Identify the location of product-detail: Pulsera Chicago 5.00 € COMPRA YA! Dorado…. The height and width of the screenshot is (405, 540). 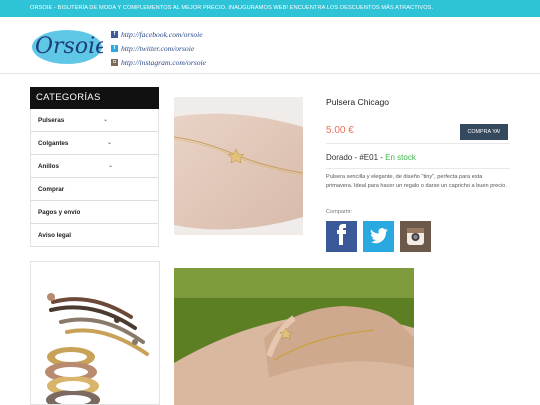
(418, 174).